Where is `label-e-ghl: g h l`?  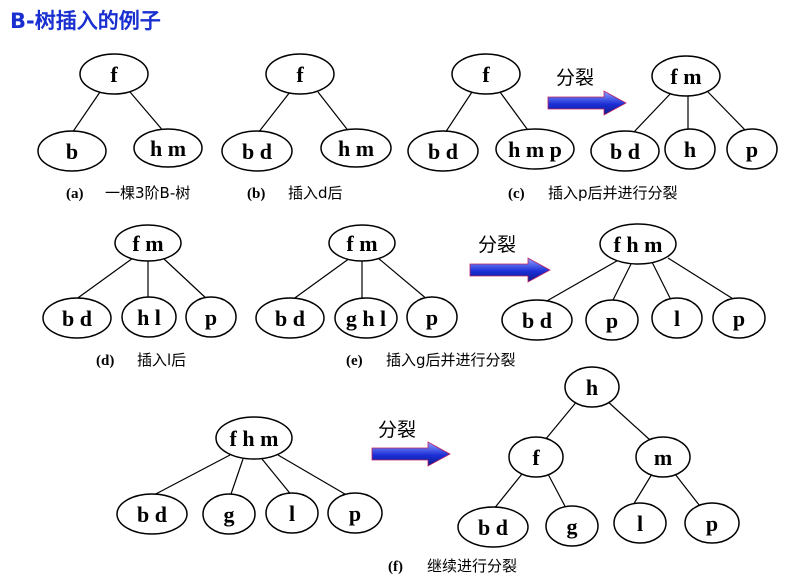
label-e-ghl: g h l is located at coordinates (366, 318).